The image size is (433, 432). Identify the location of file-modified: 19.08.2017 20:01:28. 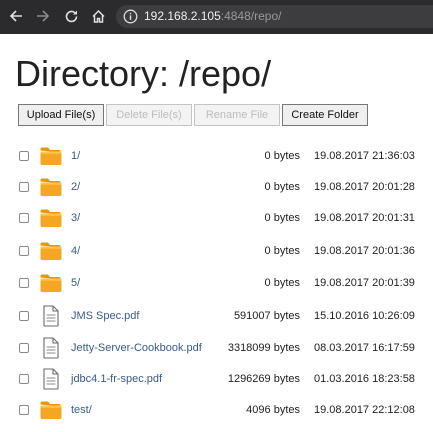
(364, 187).